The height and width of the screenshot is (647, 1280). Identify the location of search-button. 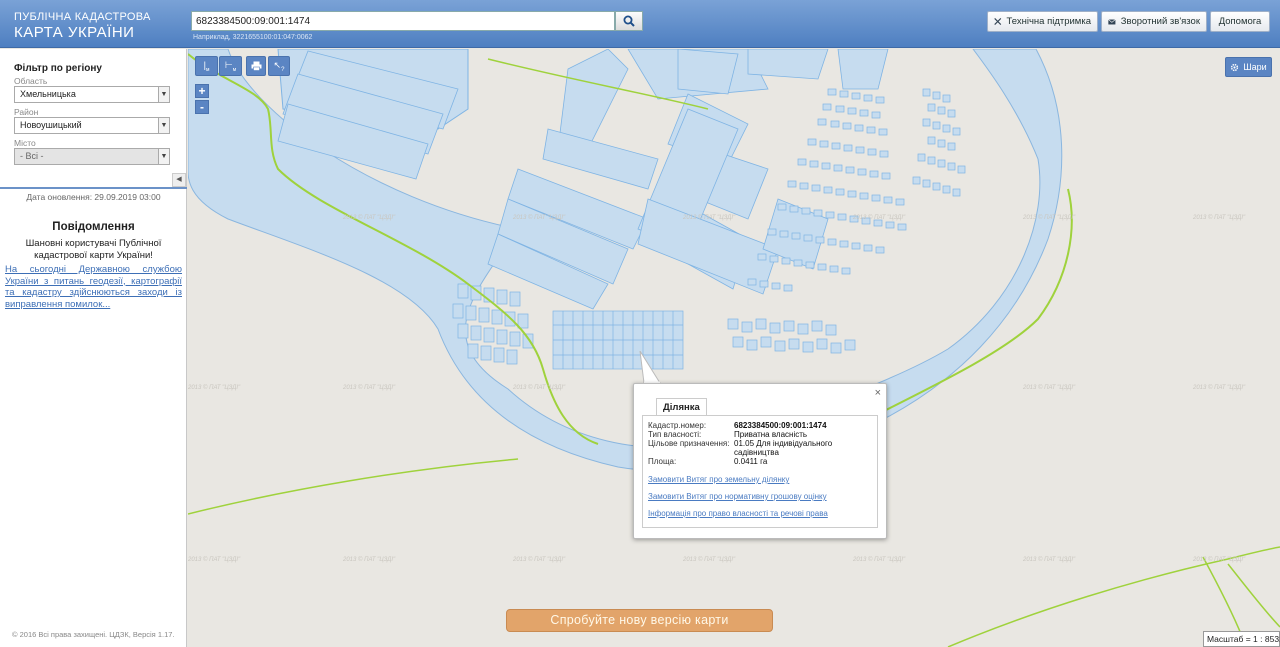
(629, 21).